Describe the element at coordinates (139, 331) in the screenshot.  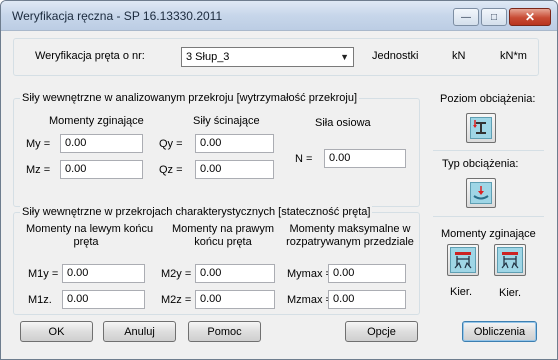
I see `cancel-button: Anuluj` at that location.